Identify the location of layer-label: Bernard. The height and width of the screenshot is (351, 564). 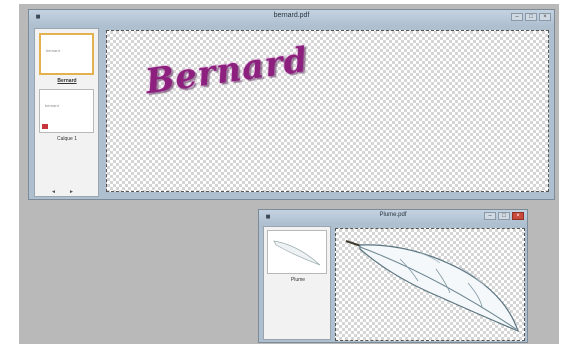
(67, 81).